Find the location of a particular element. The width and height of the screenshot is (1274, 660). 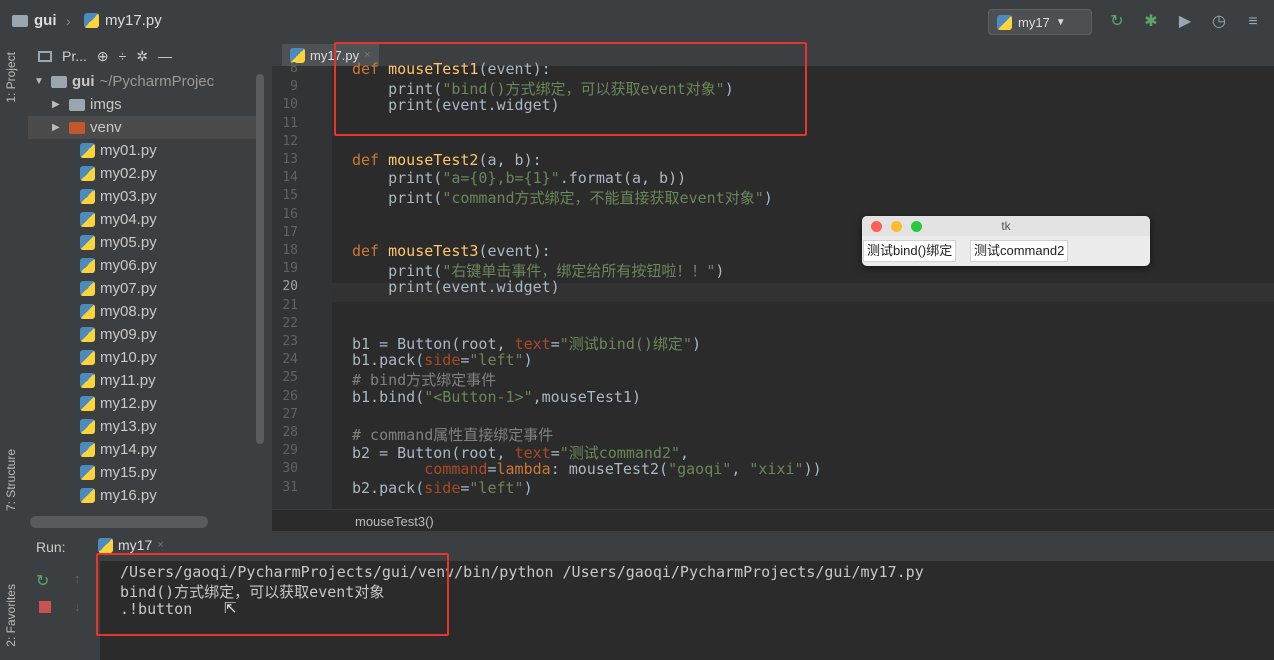

tree-file: my16.py is located at coordinates (118, 495).